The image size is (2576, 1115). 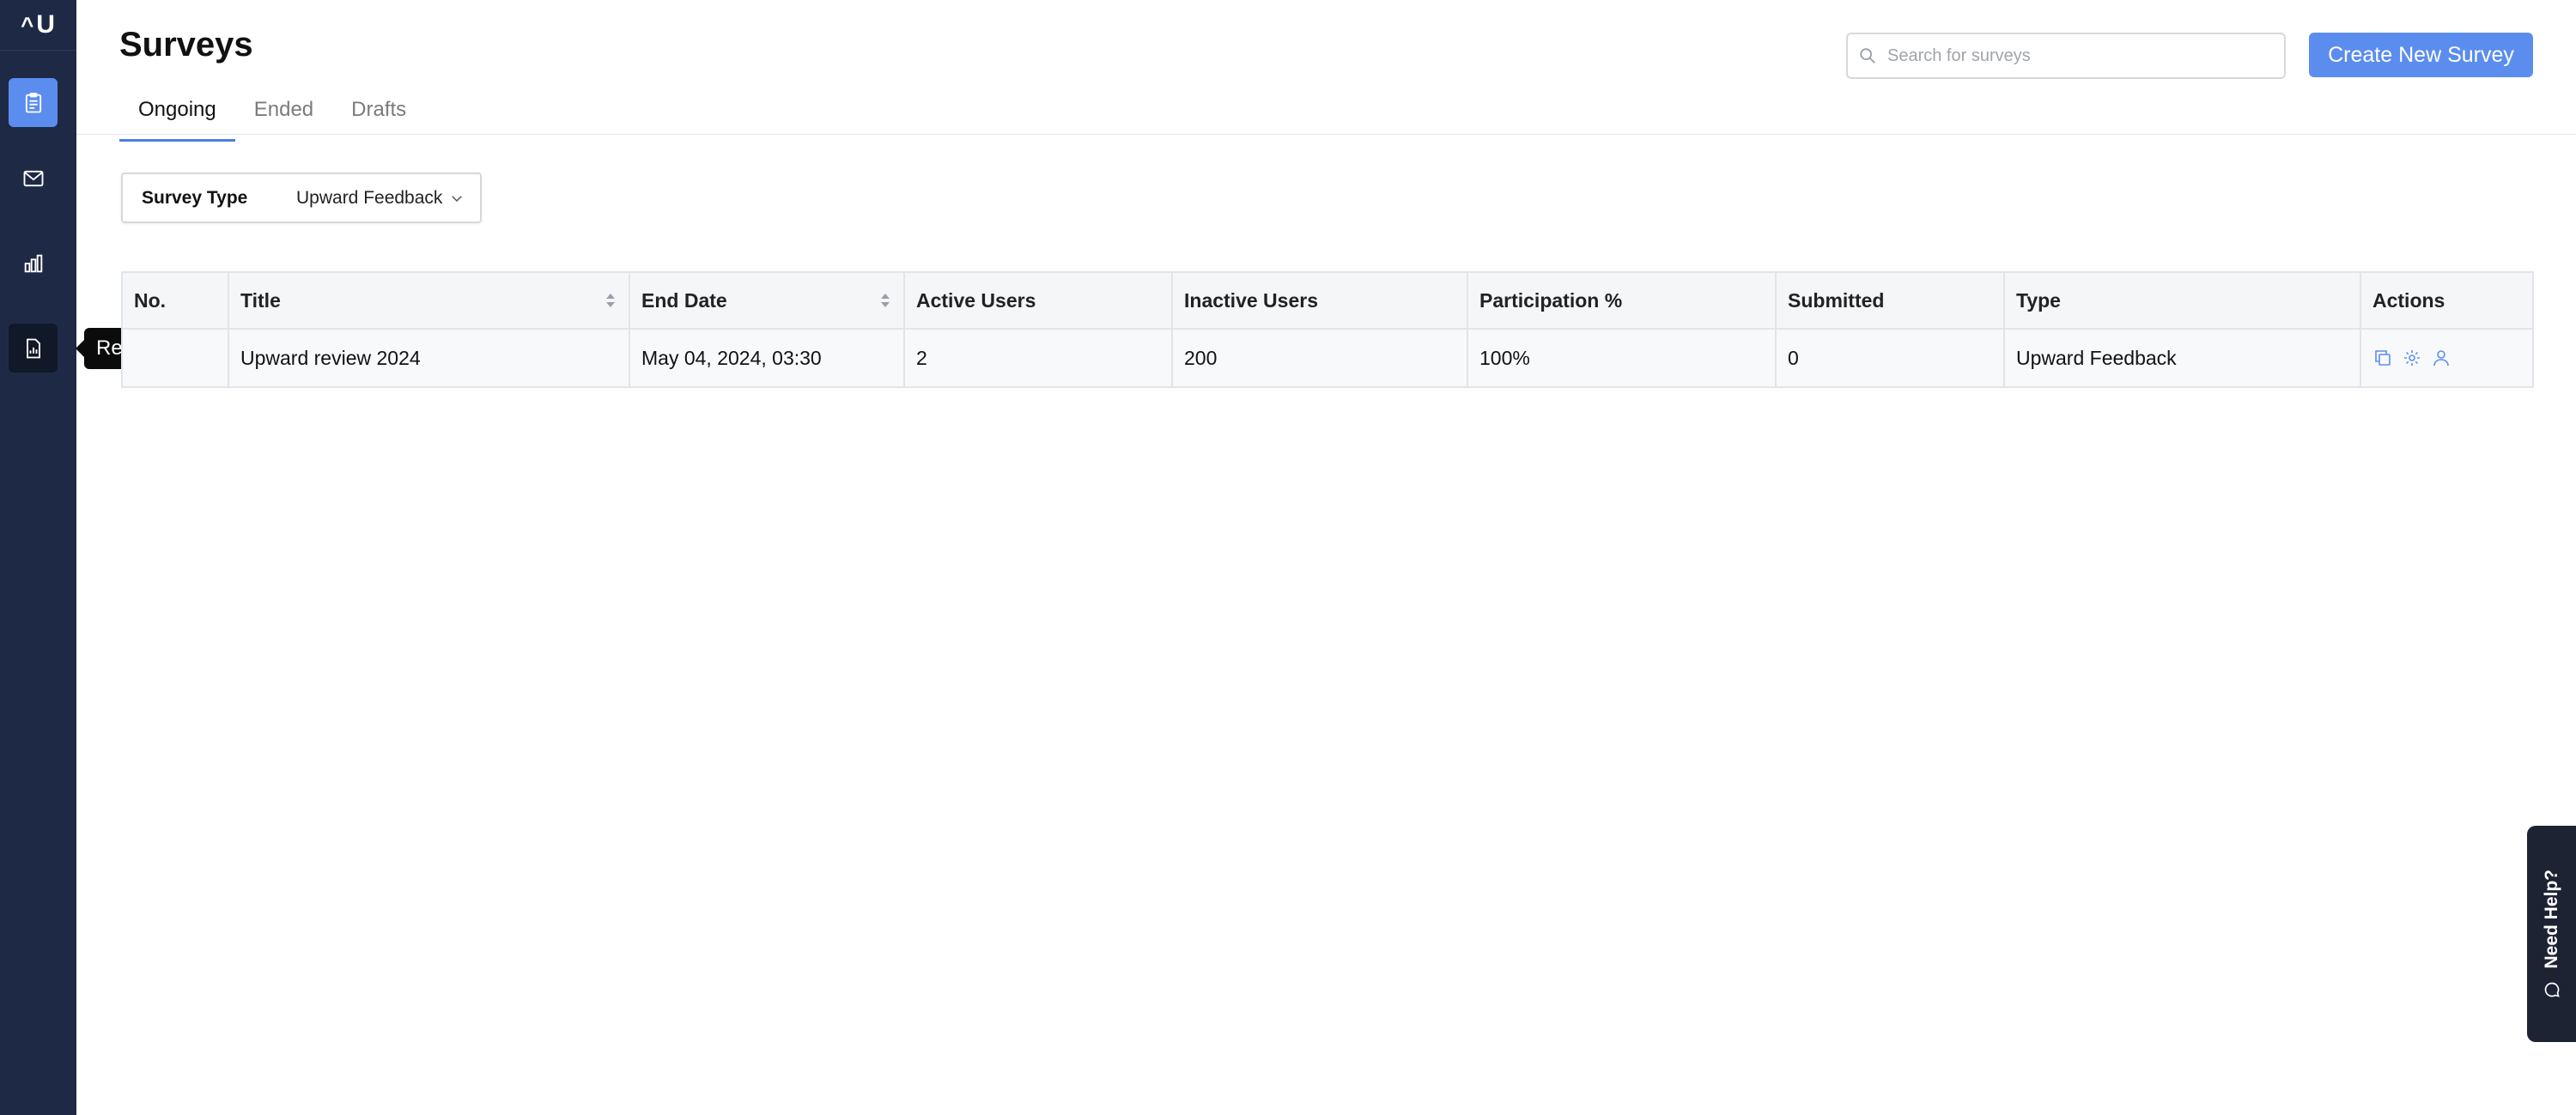 I want to click on sidebar: ^ U, so click(x=38, y=557).